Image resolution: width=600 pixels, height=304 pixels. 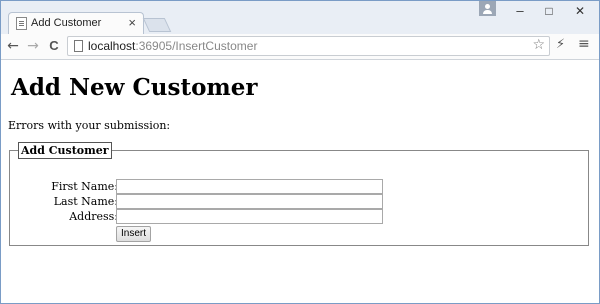 I want to click on bookmark-star-icon: ☆, so click(x=538, y=45).